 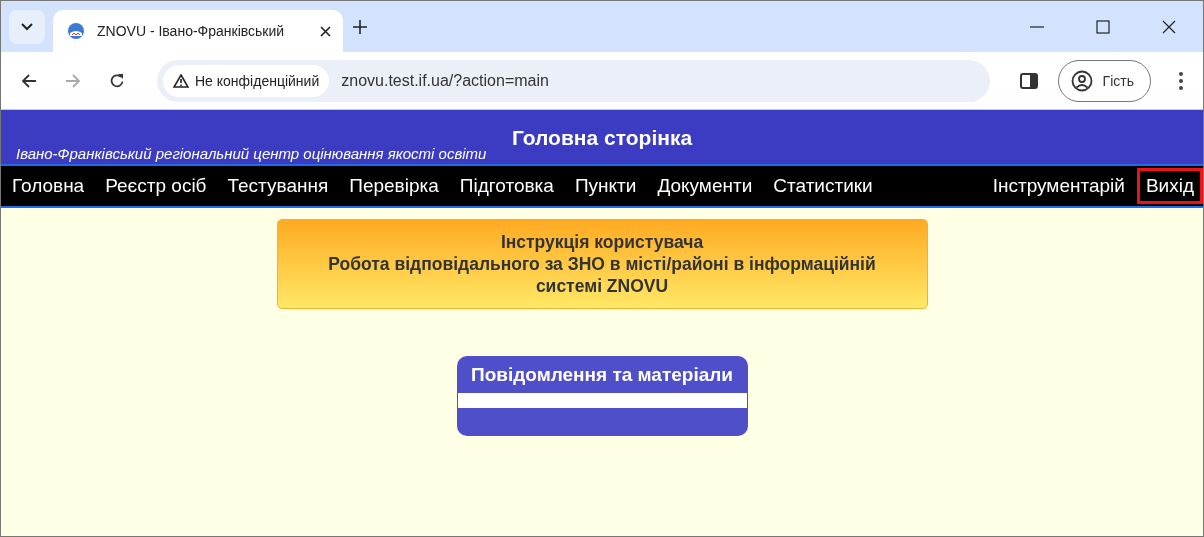 What do you see at coordinates (1028, 80) in the screenshot?
I see `side-panel-icon` at bounding box center [1028, 80].